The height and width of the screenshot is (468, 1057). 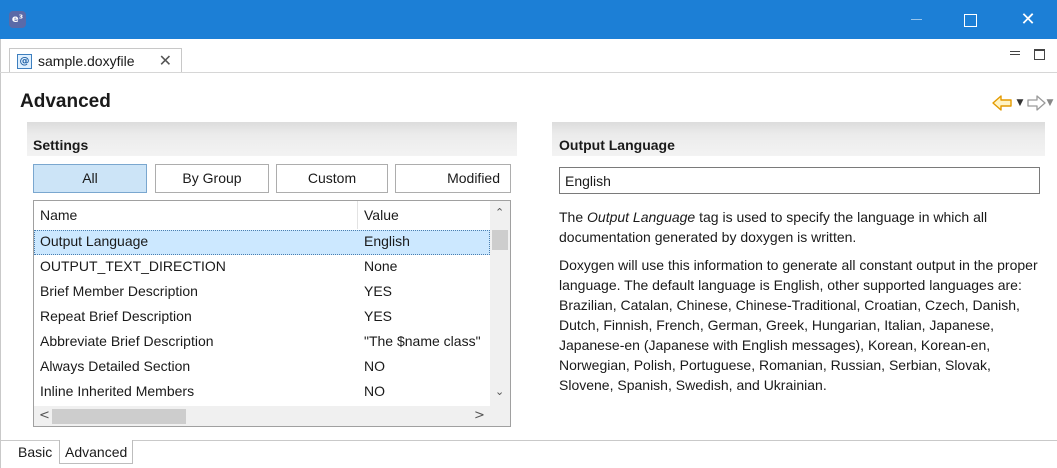 What do you see at coordinates (262, 317) in the screenshot?
I see `table-row: Repeat Brief Description YES` at bounding box center [262, 317].